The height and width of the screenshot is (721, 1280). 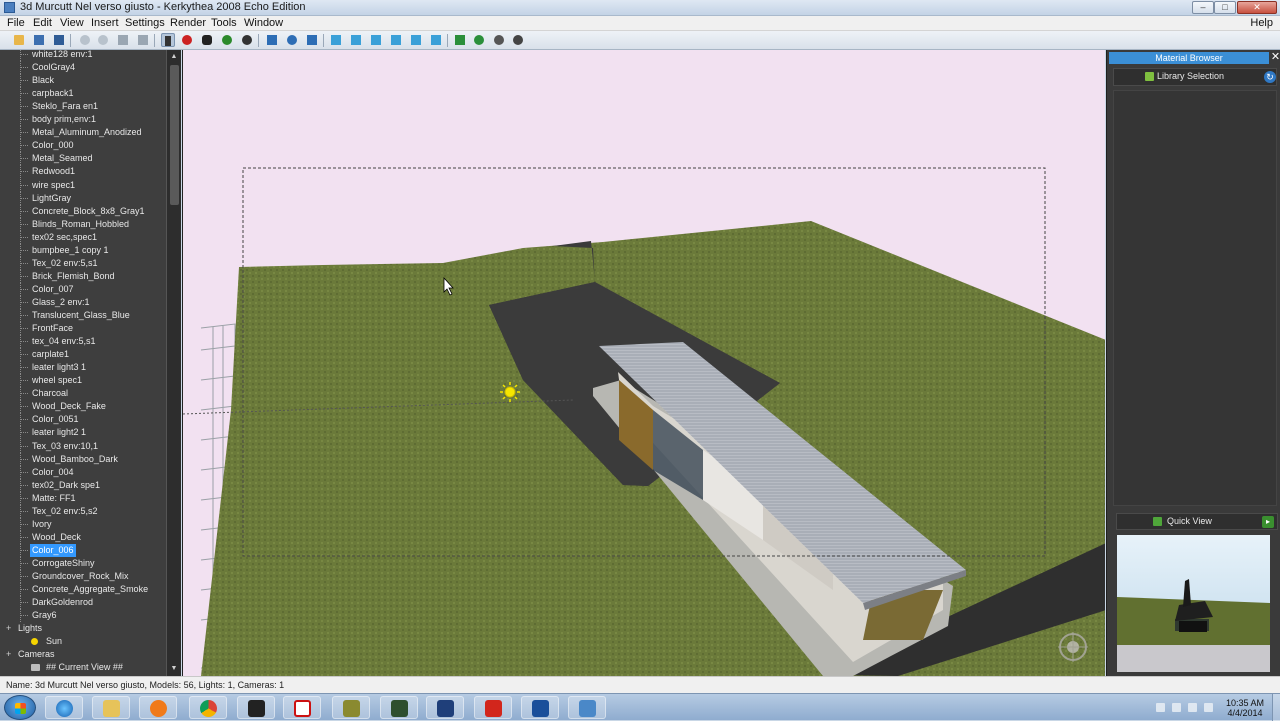 What do you see at coordinates (1195, 298) in the screenshot?
I see `material-library-area` at bounding box center [1195, 298].